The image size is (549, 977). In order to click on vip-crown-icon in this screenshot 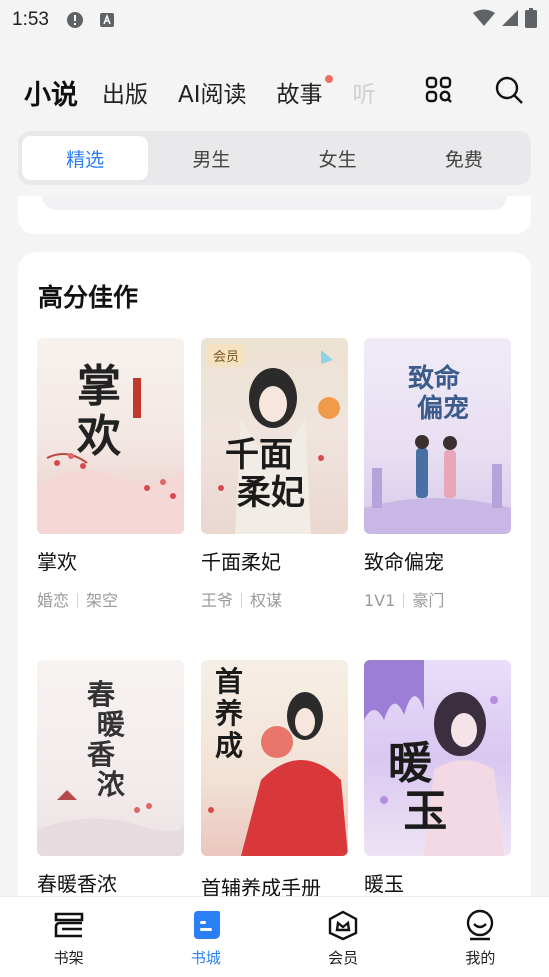, I will do `click(343, 925)`.